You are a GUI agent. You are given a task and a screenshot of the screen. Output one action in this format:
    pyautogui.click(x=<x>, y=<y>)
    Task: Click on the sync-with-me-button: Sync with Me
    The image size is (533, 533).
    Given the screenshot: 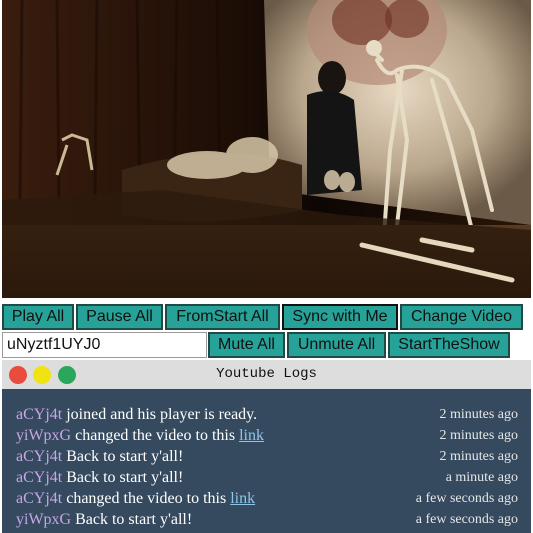 What is the action you would take?
    pyautogui.click(x=340, y=317)
    